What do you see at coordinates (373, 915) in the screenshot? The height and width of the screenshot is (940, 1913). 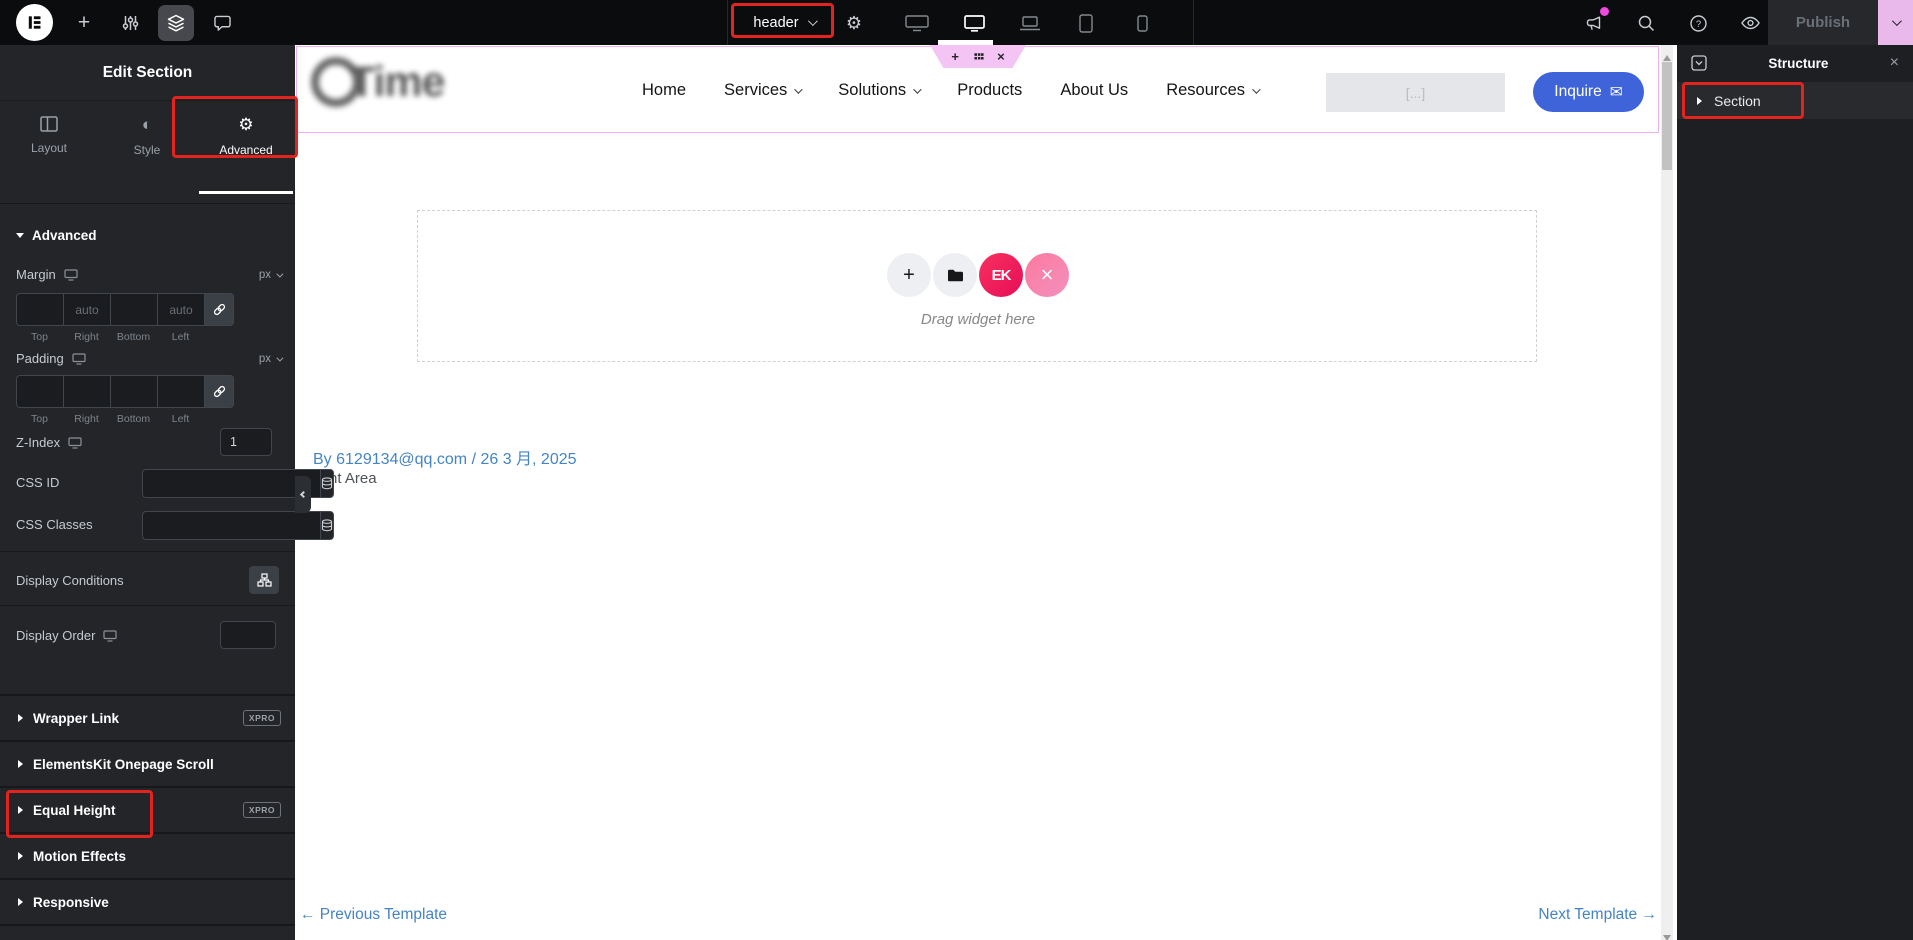 I see `previous-template-link: ← Previous Template` at bounding box center [373, 915].